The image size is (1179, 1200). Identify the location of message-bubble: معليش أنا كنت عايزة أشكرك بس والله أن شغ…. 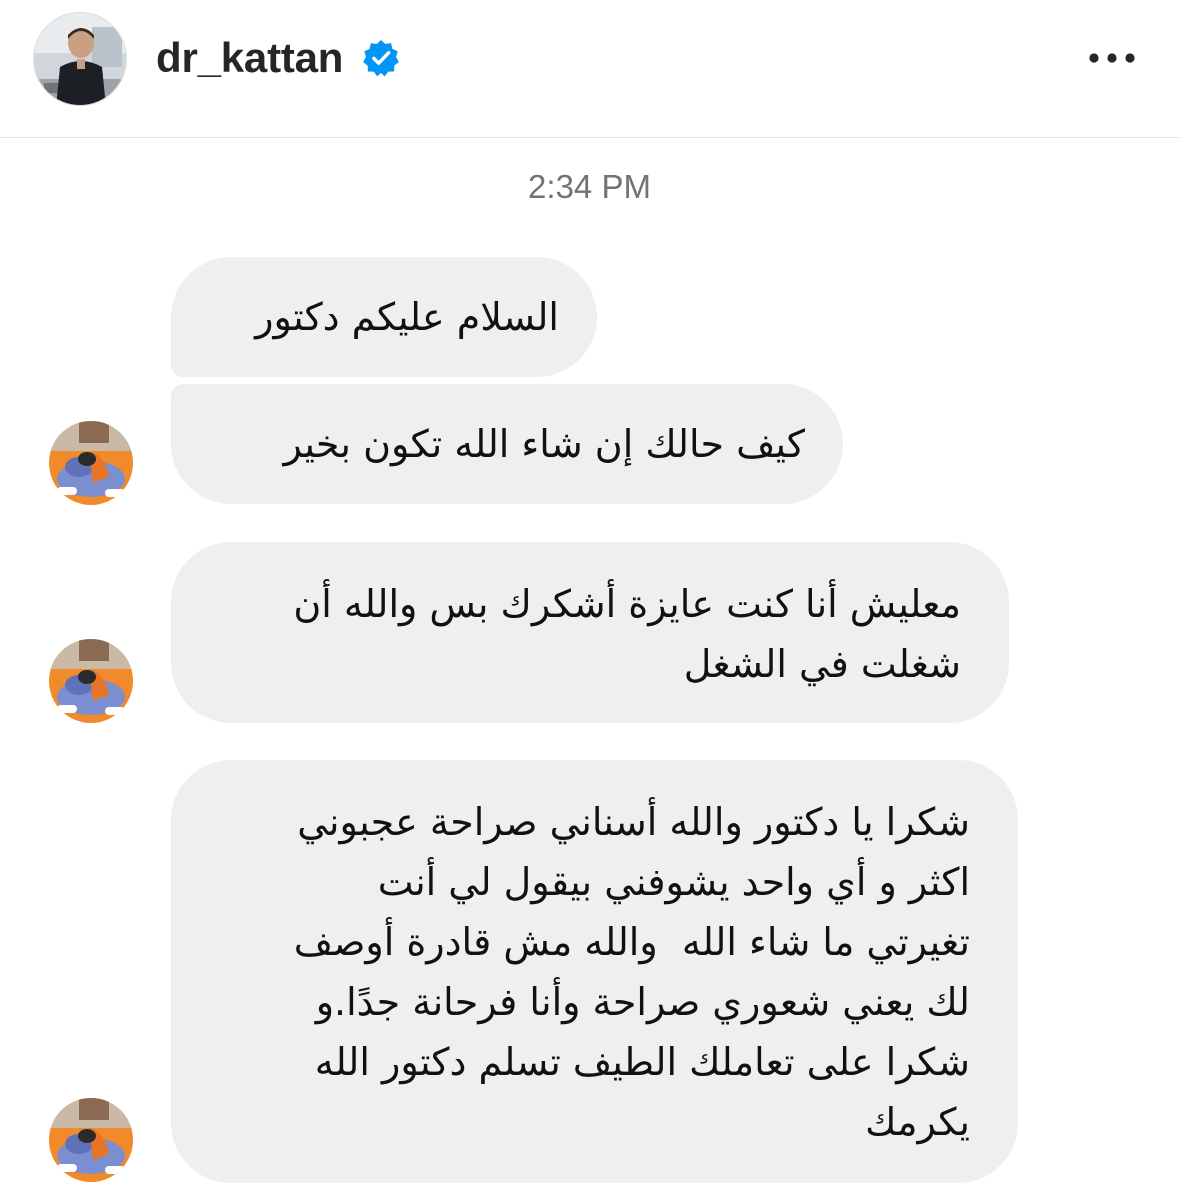
(590, 632).